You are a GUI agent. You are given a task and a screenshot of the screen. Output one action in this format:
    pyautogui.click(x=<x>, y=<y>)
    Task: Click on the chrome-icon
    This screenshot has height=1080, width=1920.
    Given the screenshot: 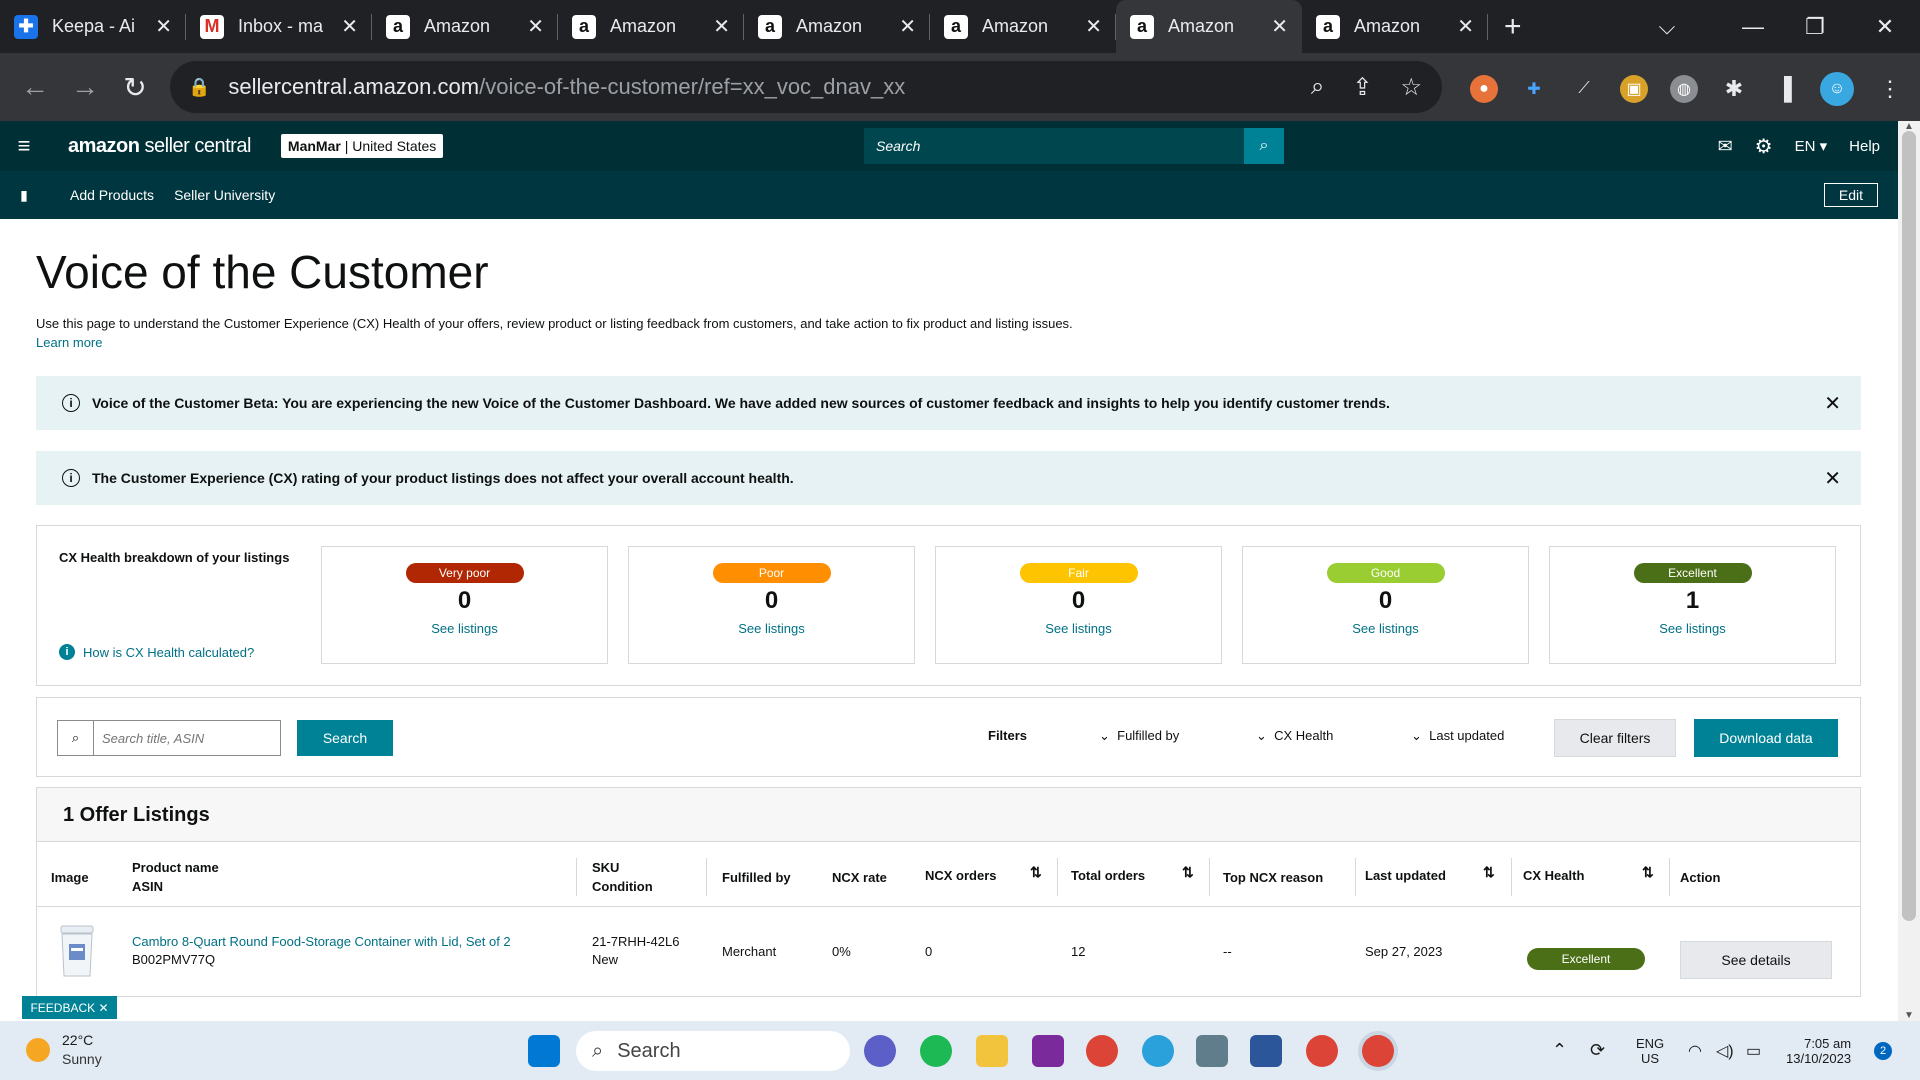 What is the action you would take?
    pyautogui.click(x=1102, y=1051)
    